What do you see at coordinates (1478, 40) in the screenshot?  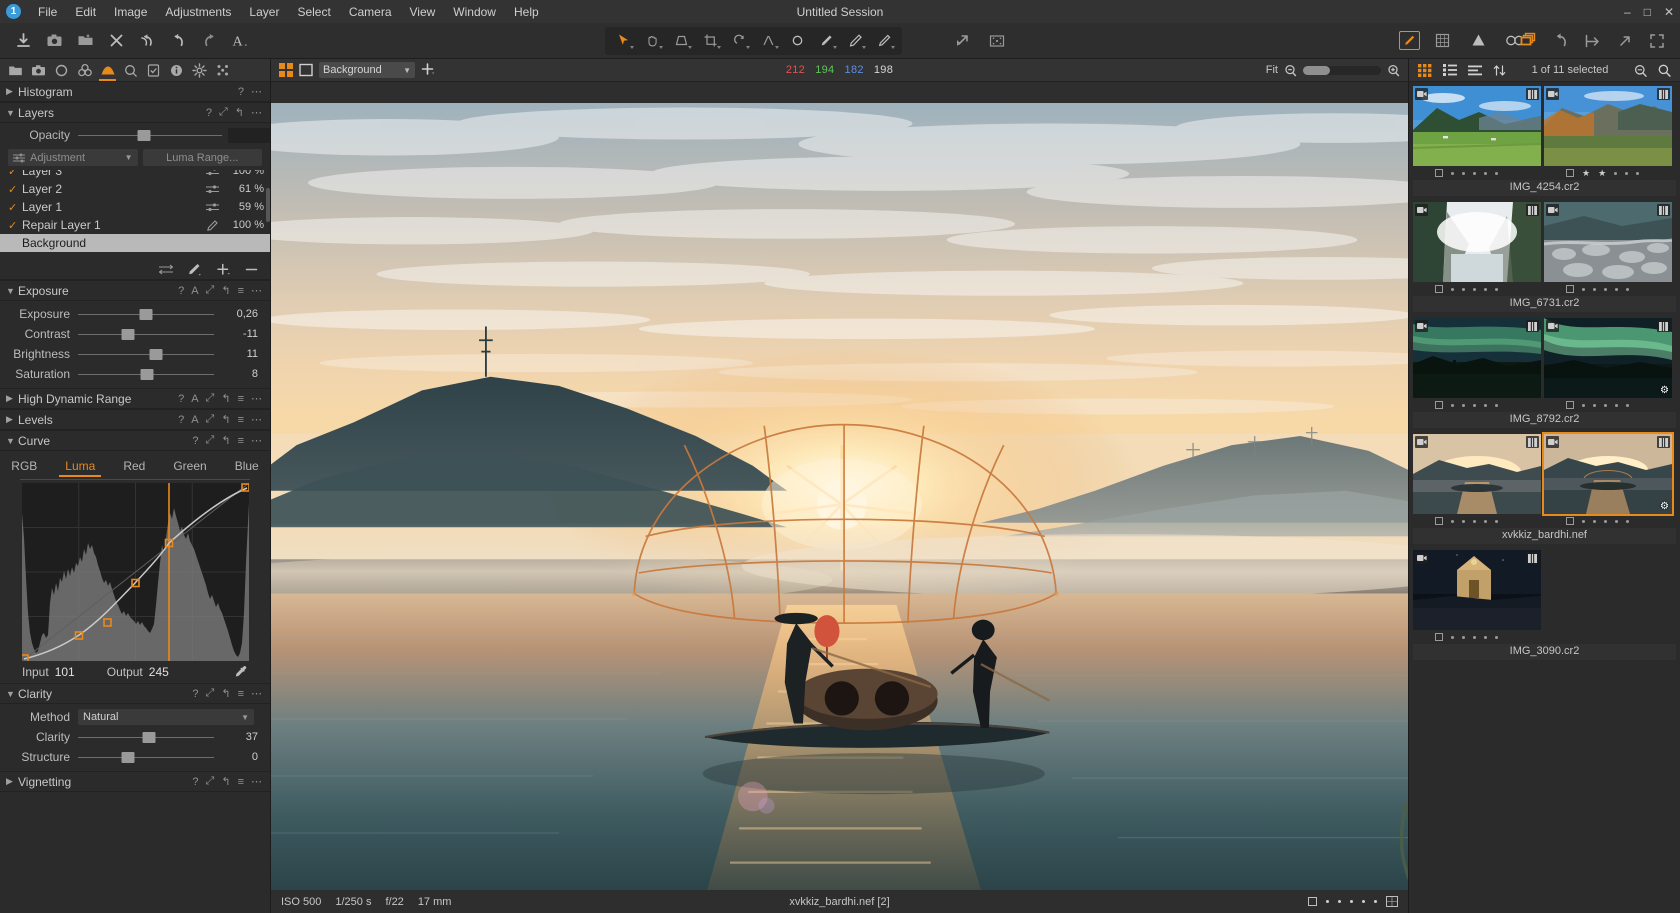 I see `exposure-warning-icon` at bounding box center [1478, 40].